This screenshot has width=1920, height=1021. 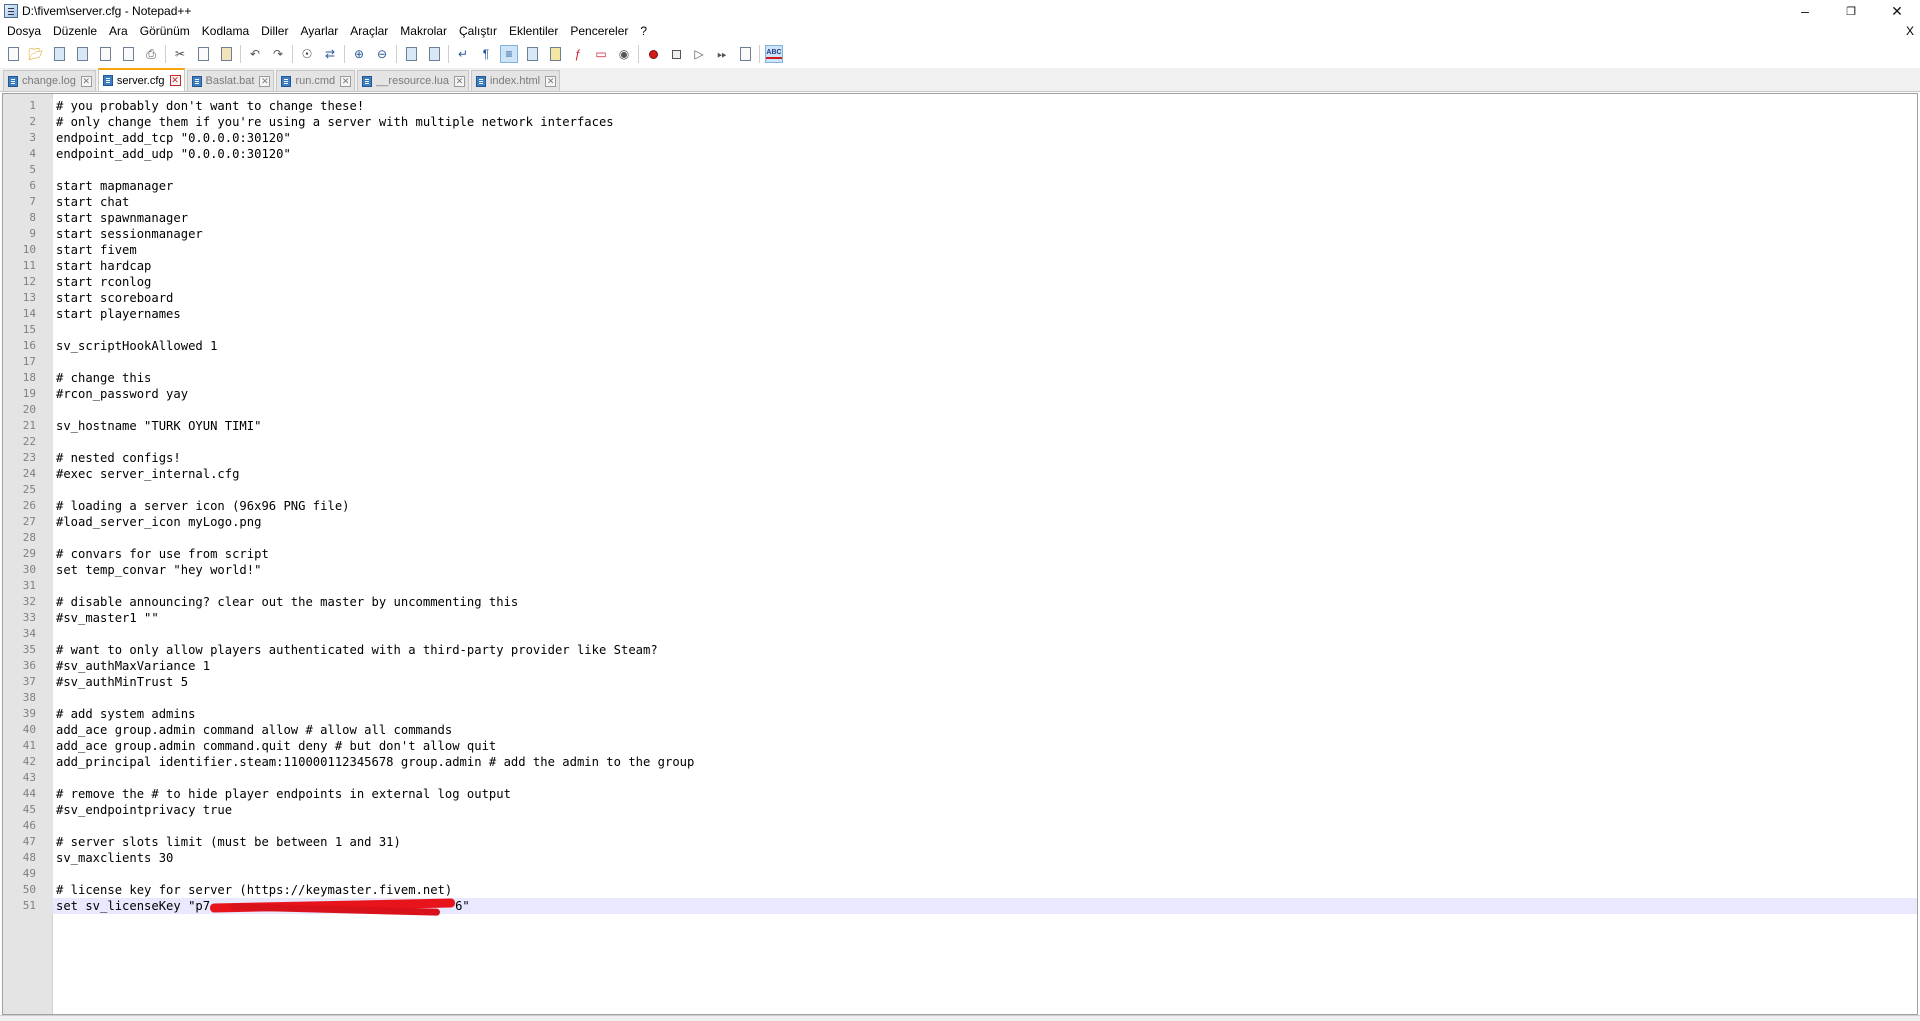 I want to click on editor-line: 11 start hardcap, so click(x=960, y=266).